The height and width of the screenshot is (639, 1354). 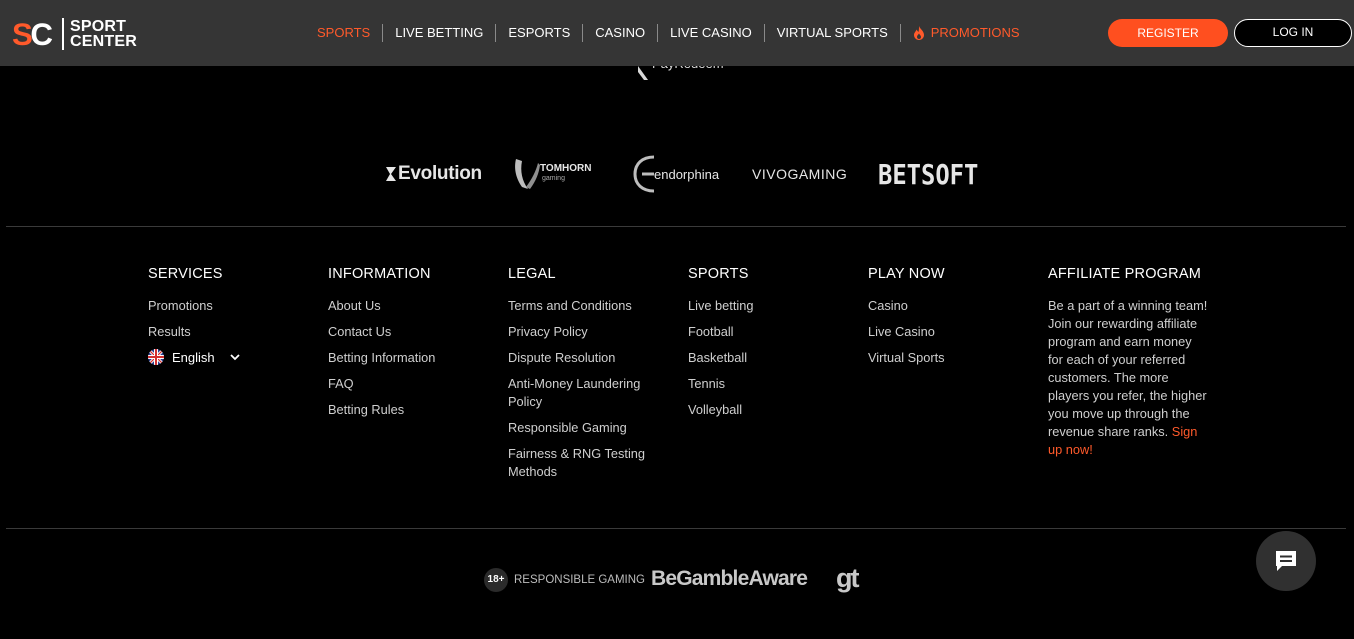 What do you see at coordinates (233, 315) in the screenshot?
I see `footer-col-services: SERVICES Promotions Results English` at bounding box center [233, 315].